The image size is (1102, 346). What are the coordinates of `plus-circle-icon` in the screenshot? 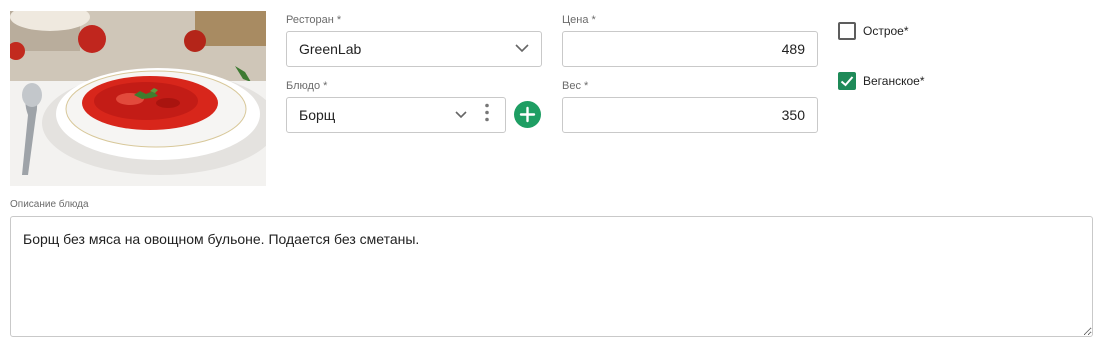 It's located at (527, 114).